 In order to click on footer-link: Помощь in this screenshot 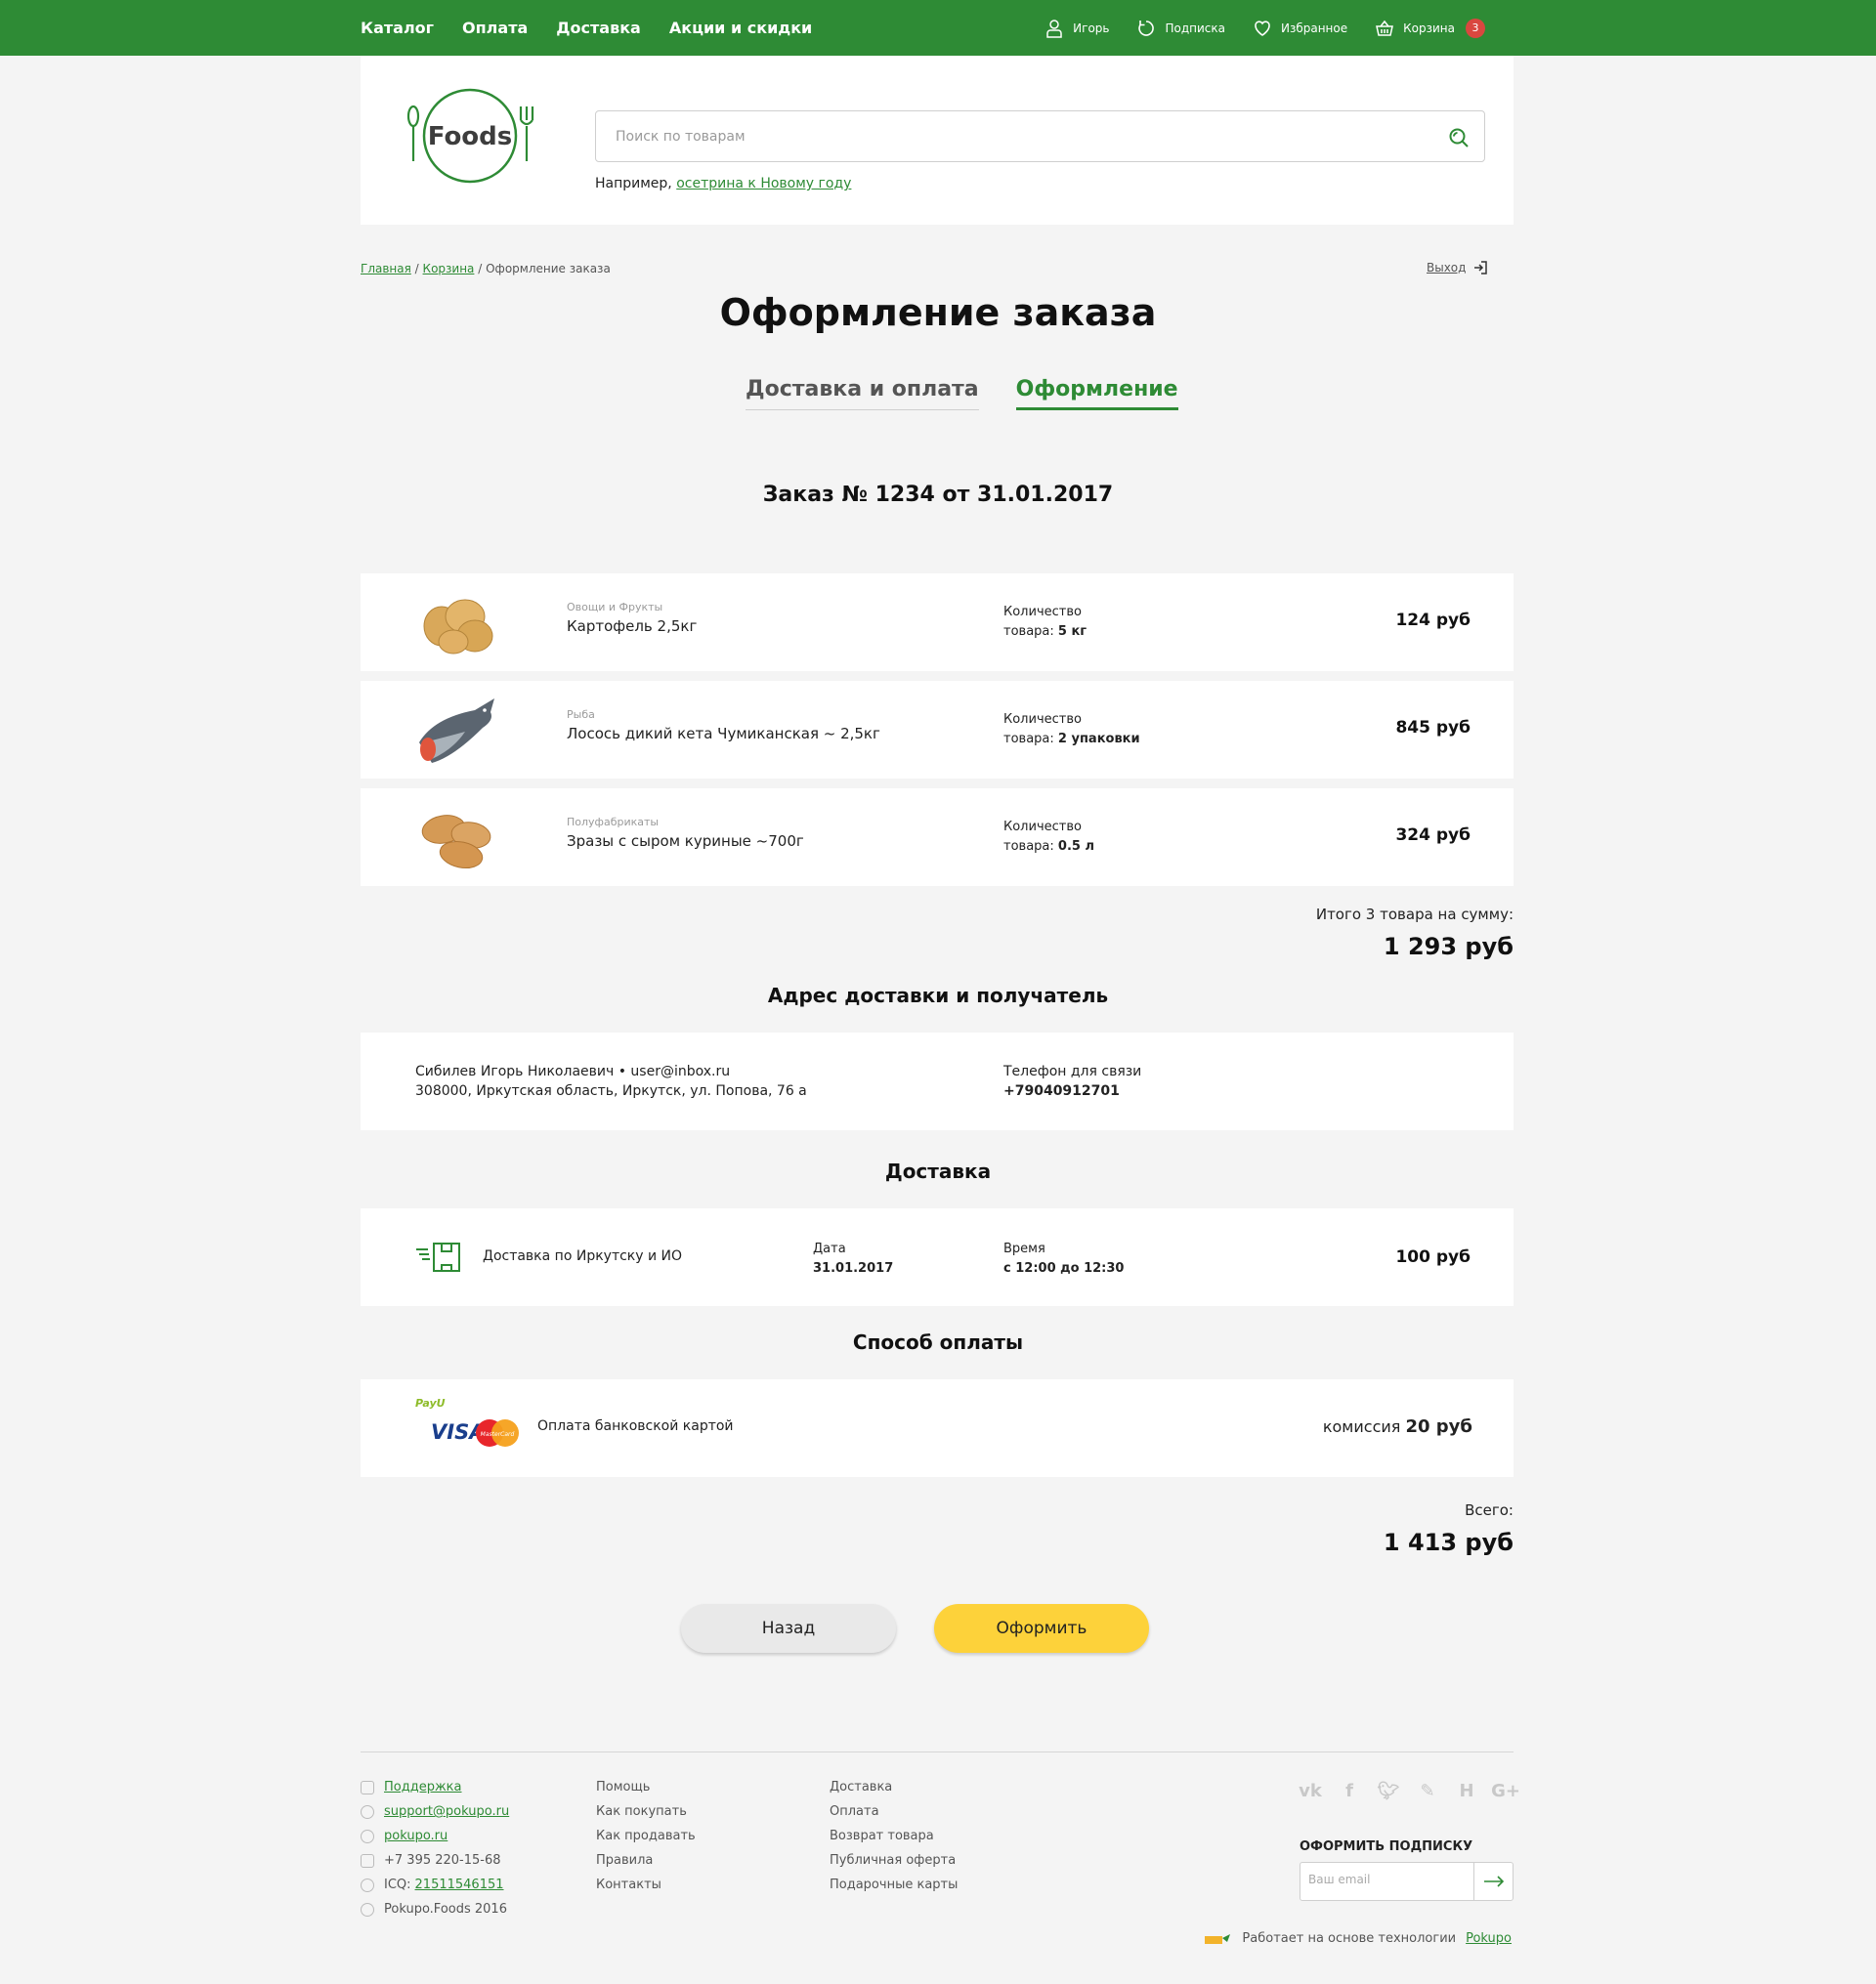, I will do `click(646, 1787)`.